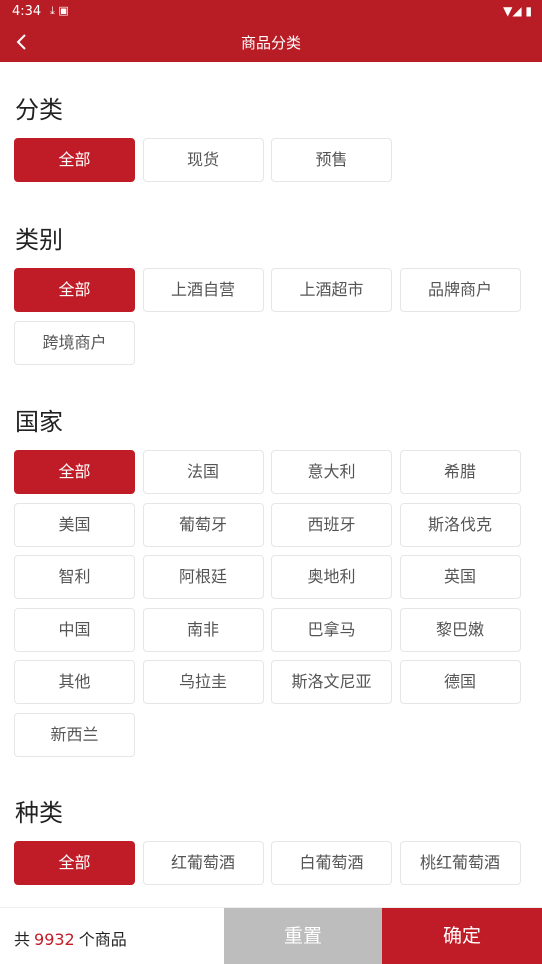 The height and width of the screenshot is (964, 542). What do you see at coordinates (203, 629) in the screenshot?
I see `filter-chip-country: 南非` at bounding box center [203, 629].